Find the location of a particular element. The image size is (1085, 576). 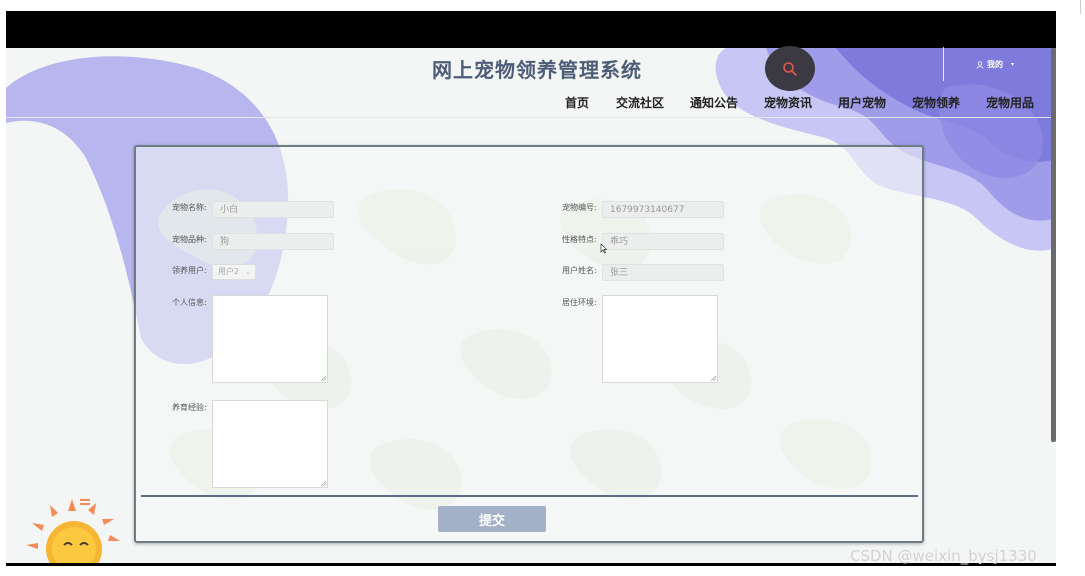

nav-pet-supplies: 宠物用品 is located at coordinates (1010, 102).